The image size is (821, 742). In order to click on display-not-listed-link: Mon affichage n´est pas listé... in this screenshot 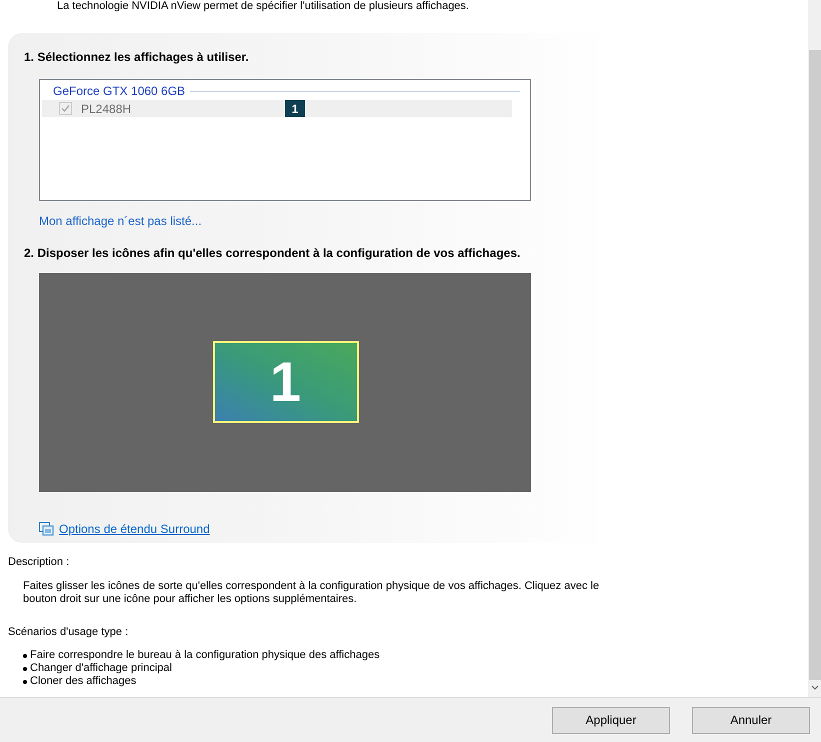, I will do `click(120, 221)`.